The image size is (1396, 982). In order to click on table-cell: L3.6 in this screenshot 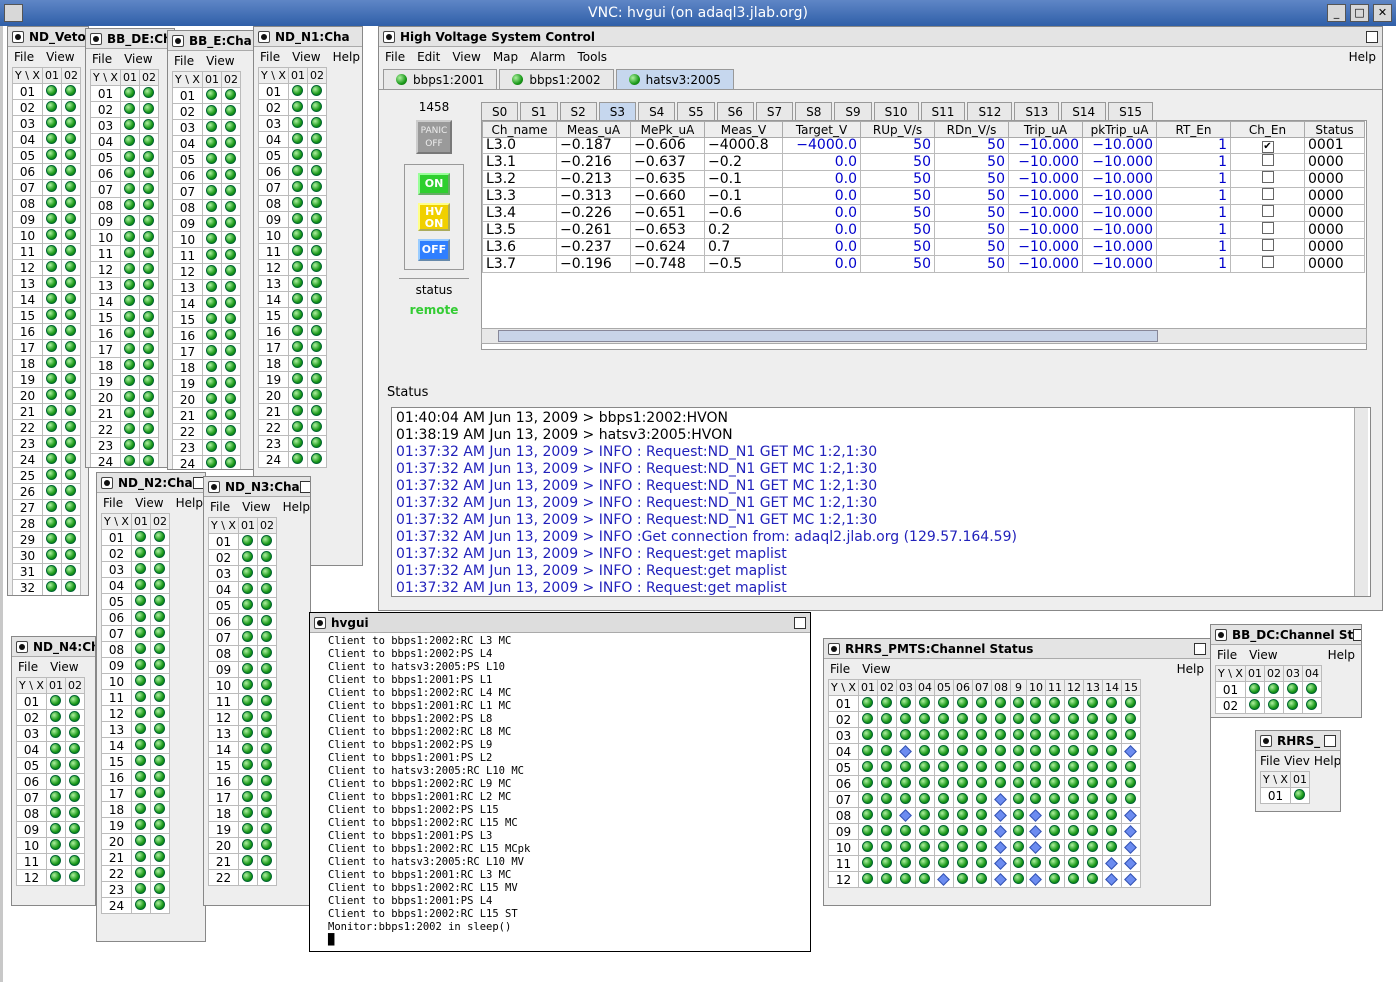, I will do `click(519, 247)`.